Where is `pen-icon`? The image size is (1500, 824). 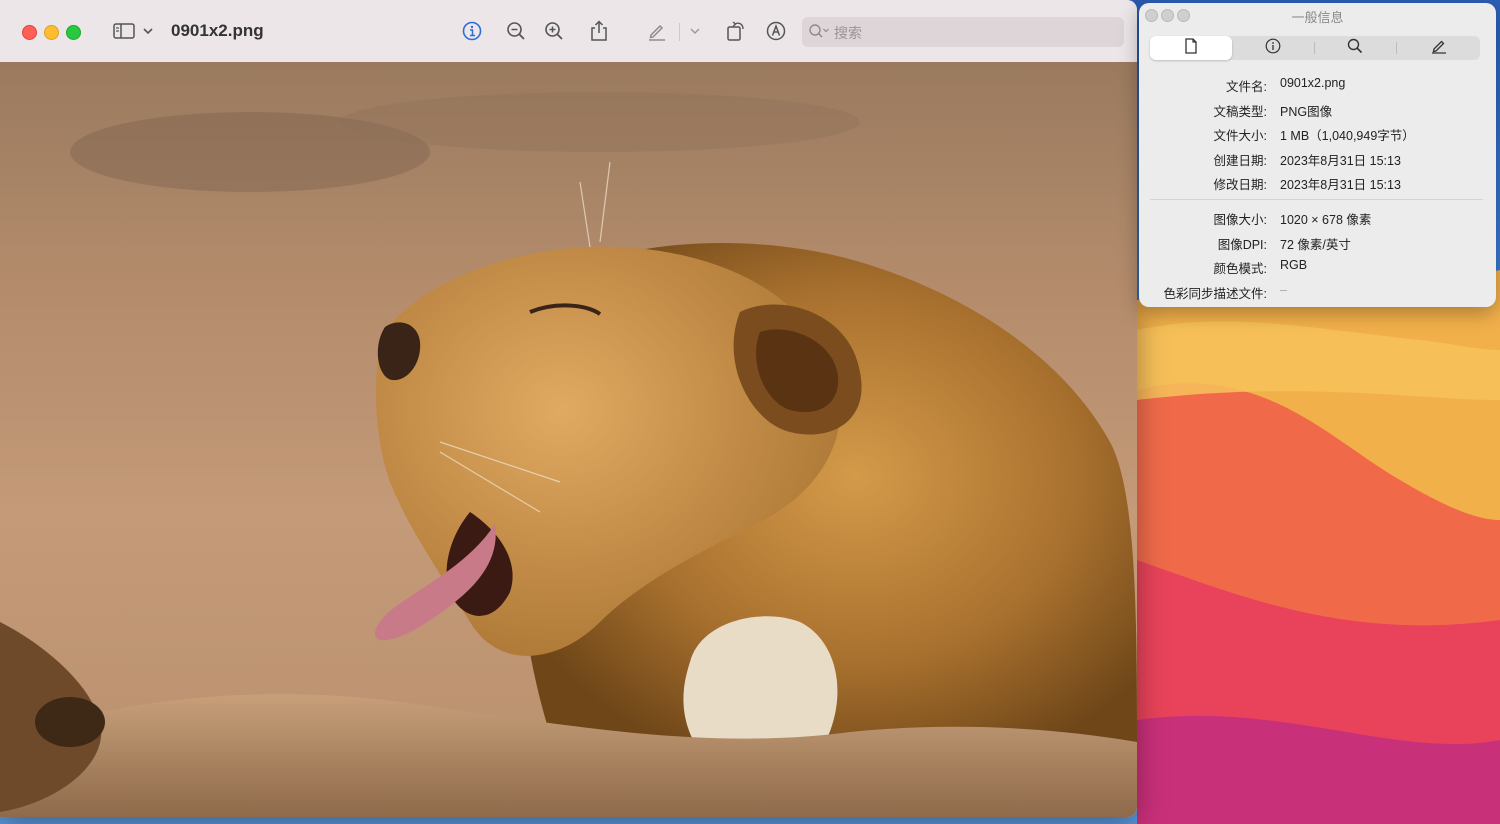
pen-icon is located at coordinates (1439, 48).